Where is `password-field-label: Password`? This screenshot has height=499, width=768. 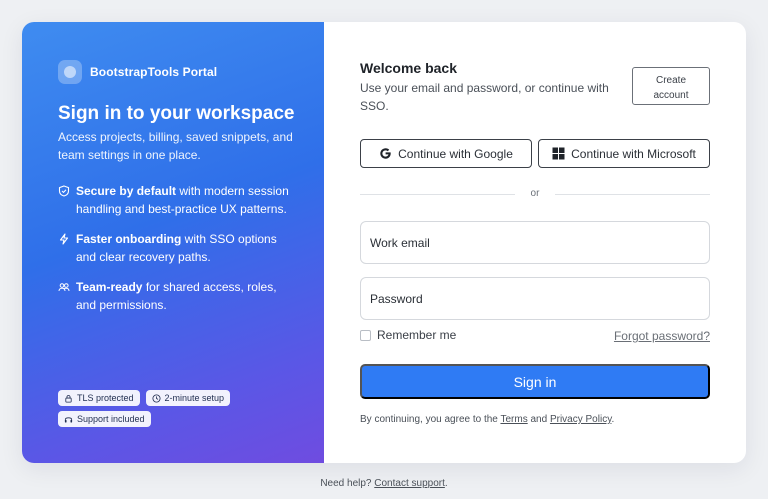 password-field-label: Password is located at coordinates (396, 298).